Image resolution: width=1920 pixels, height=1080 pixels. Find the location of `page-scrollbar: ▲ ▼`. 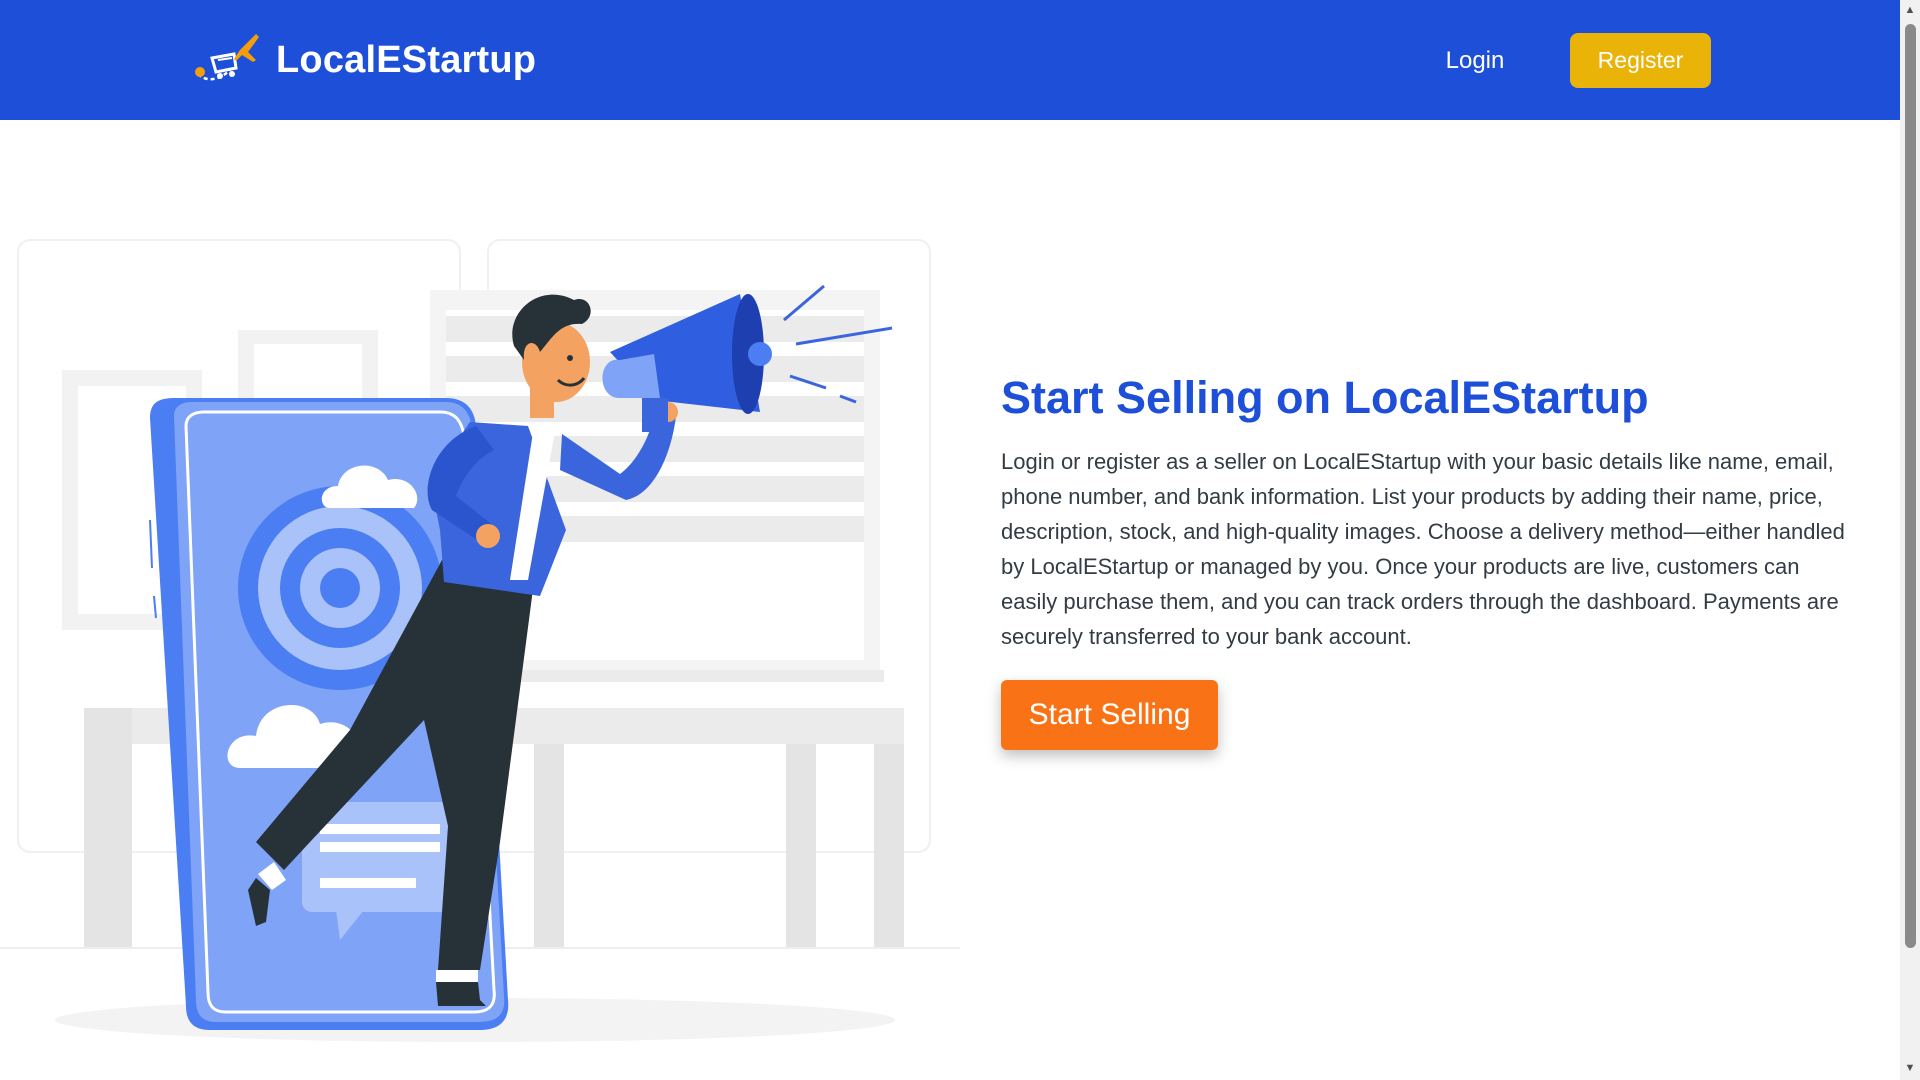

page-scrollbar: ▲ ▼ is located at coordinates (1910, 540).